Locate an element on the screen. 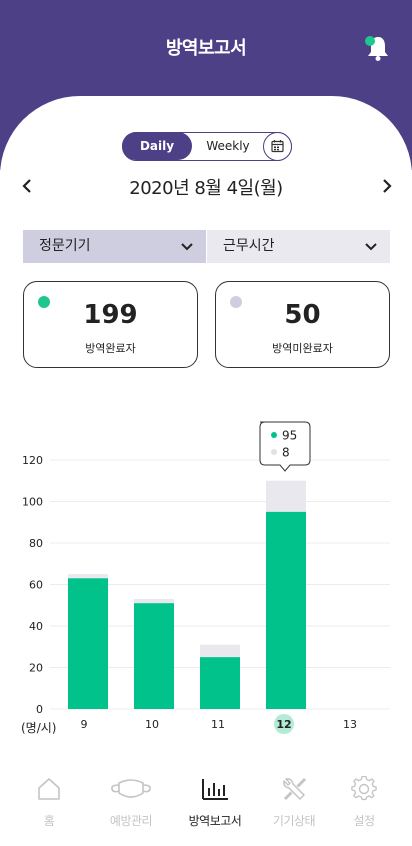 This screenshot has height=846, width=412. tab-prevention: 예방관리 is located at coordinates (131, 806).